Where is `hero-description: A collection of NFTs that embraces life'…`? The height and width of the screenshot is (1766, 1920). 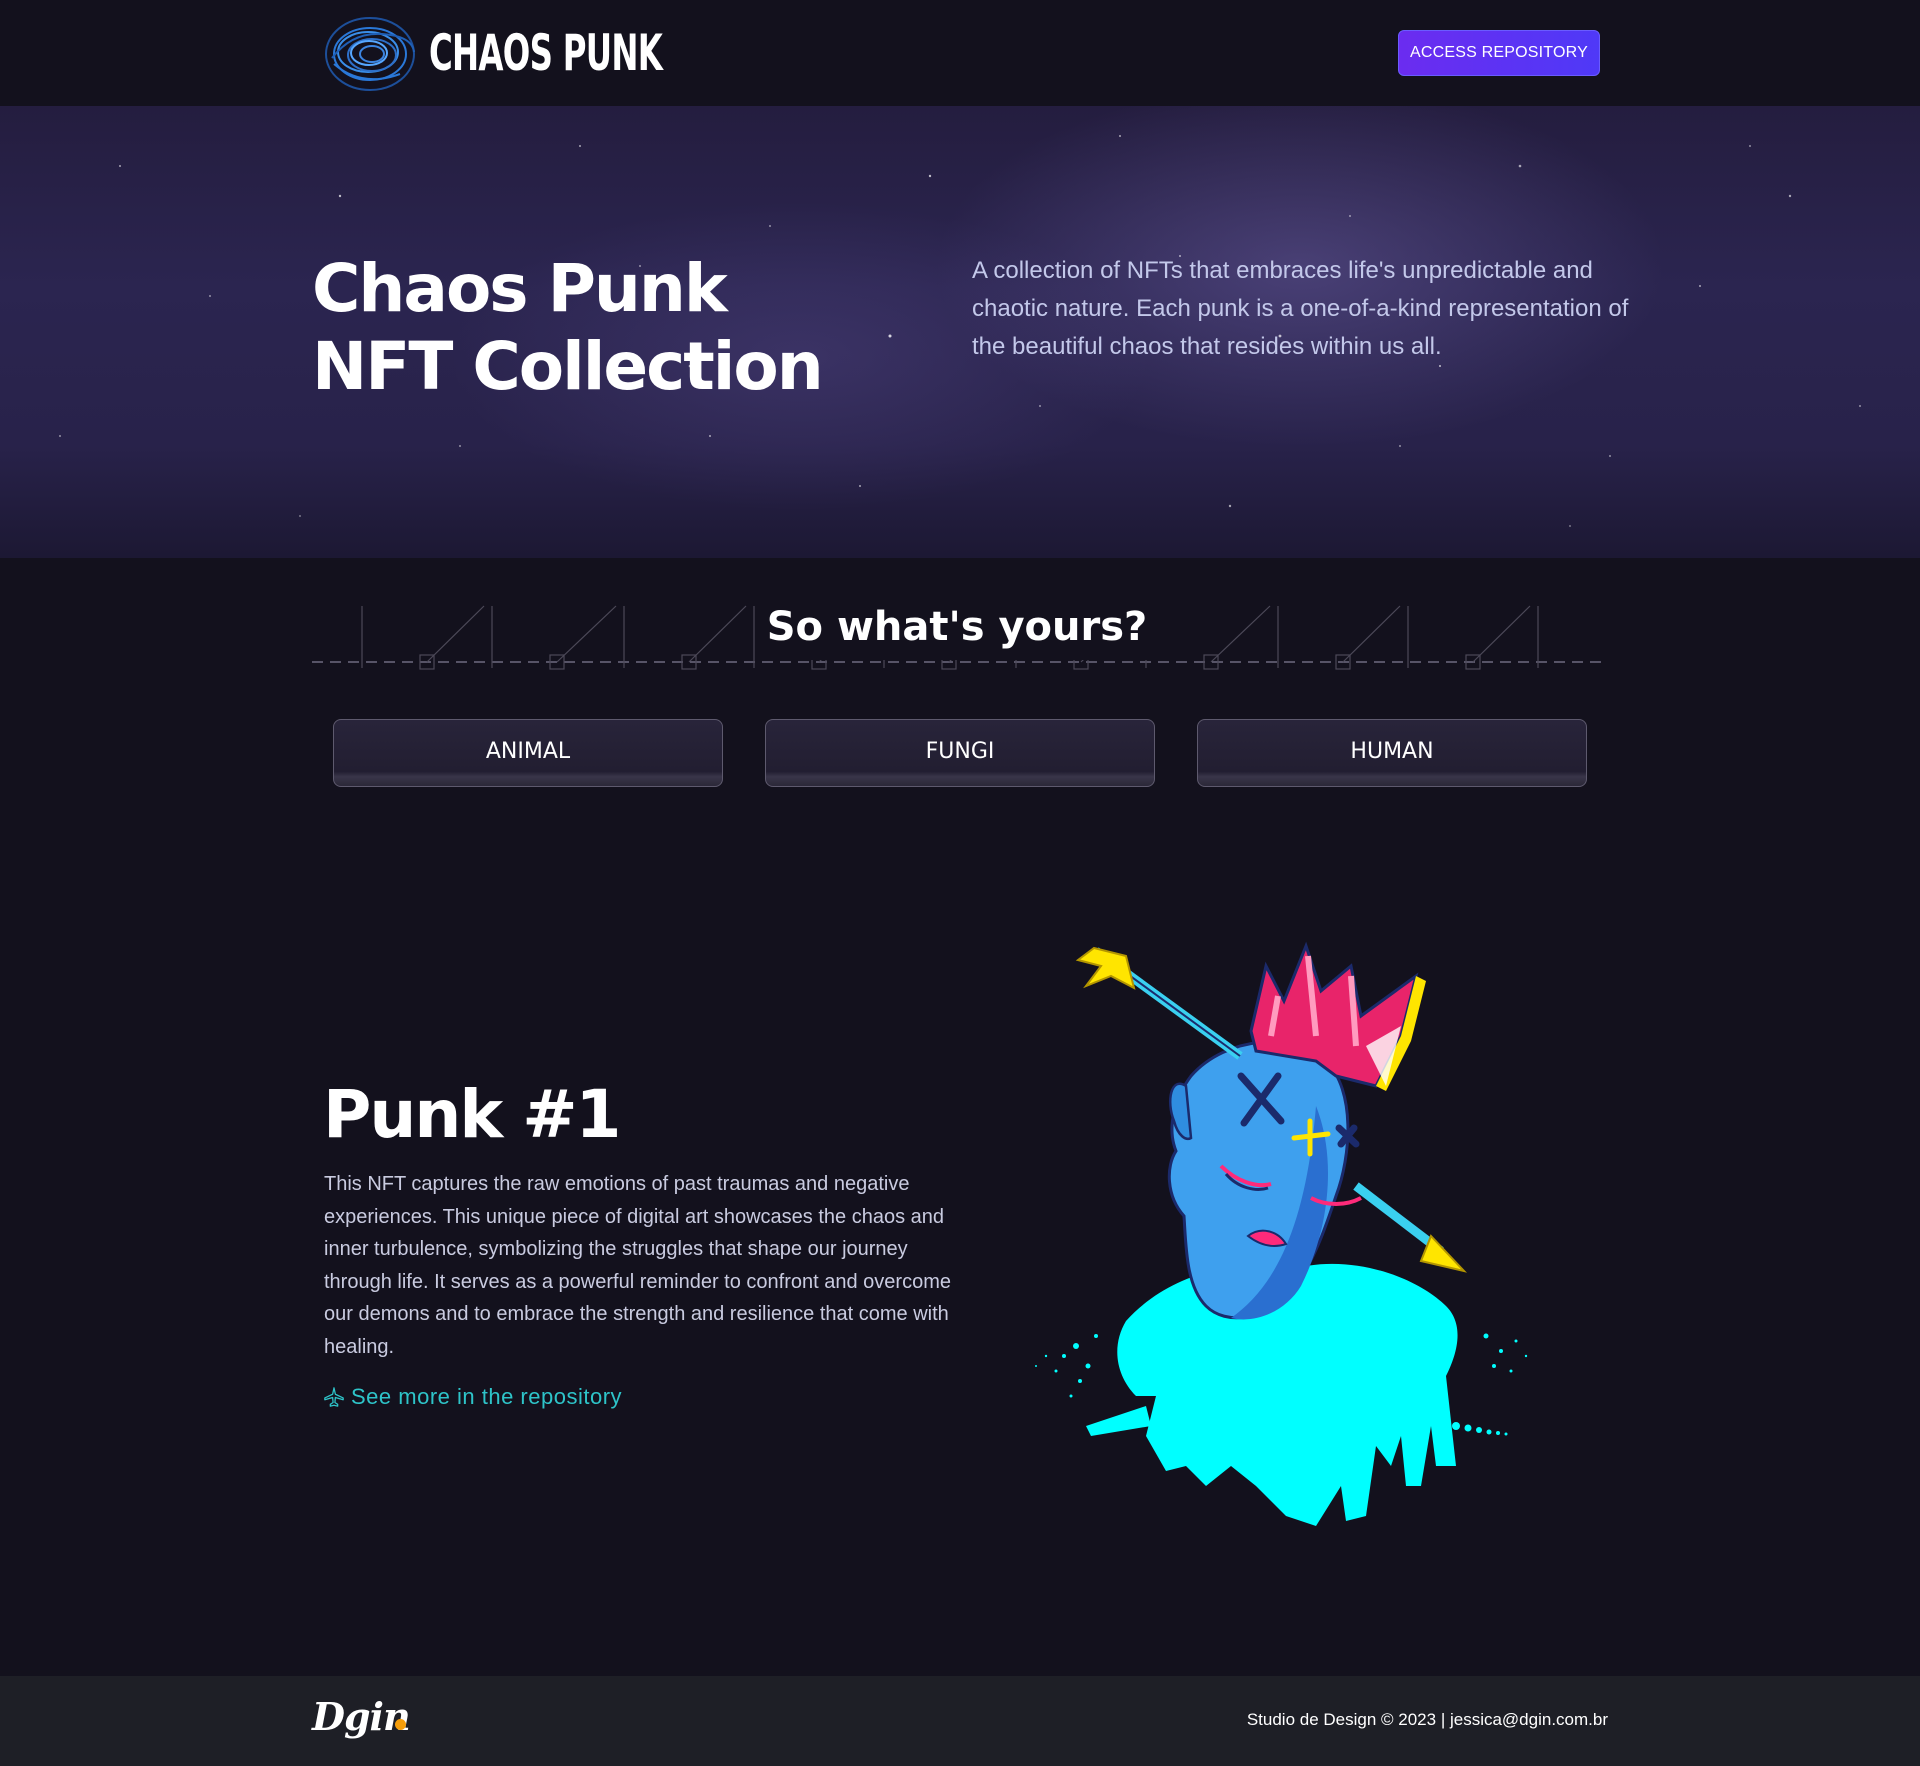
hero-description: A collection of NFTs that embraces life'… is located at coordinates (1300, 308).